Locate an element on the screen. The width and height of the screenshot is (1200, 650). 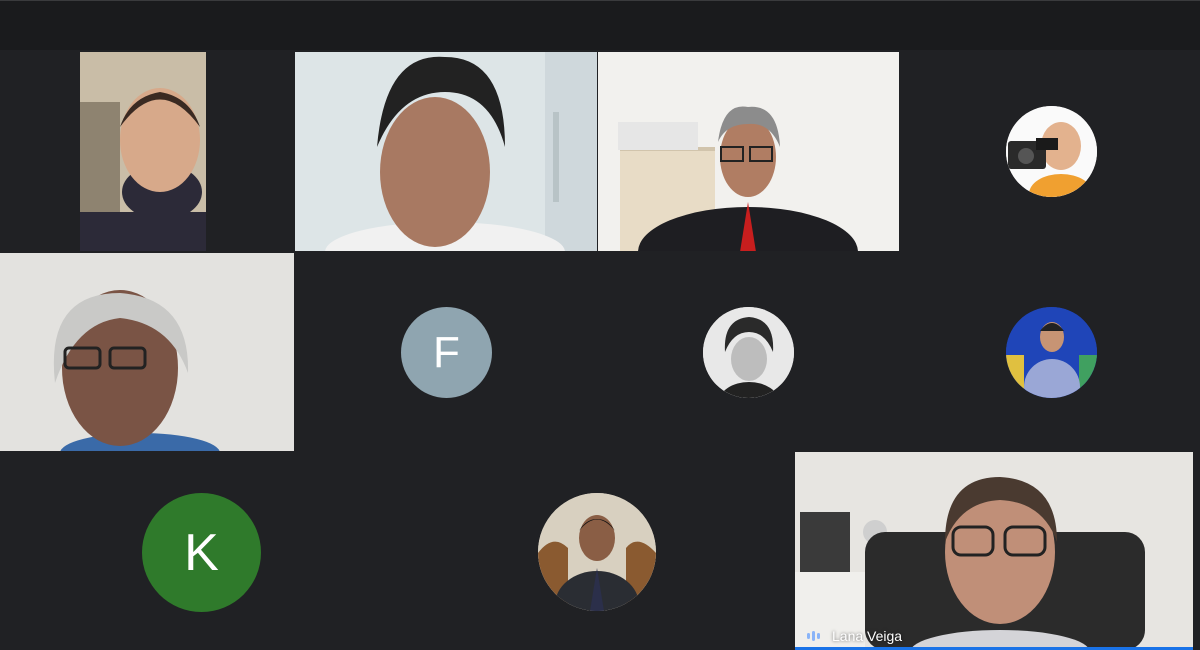
avatar-initial: K is located at coordinates (201, 552).